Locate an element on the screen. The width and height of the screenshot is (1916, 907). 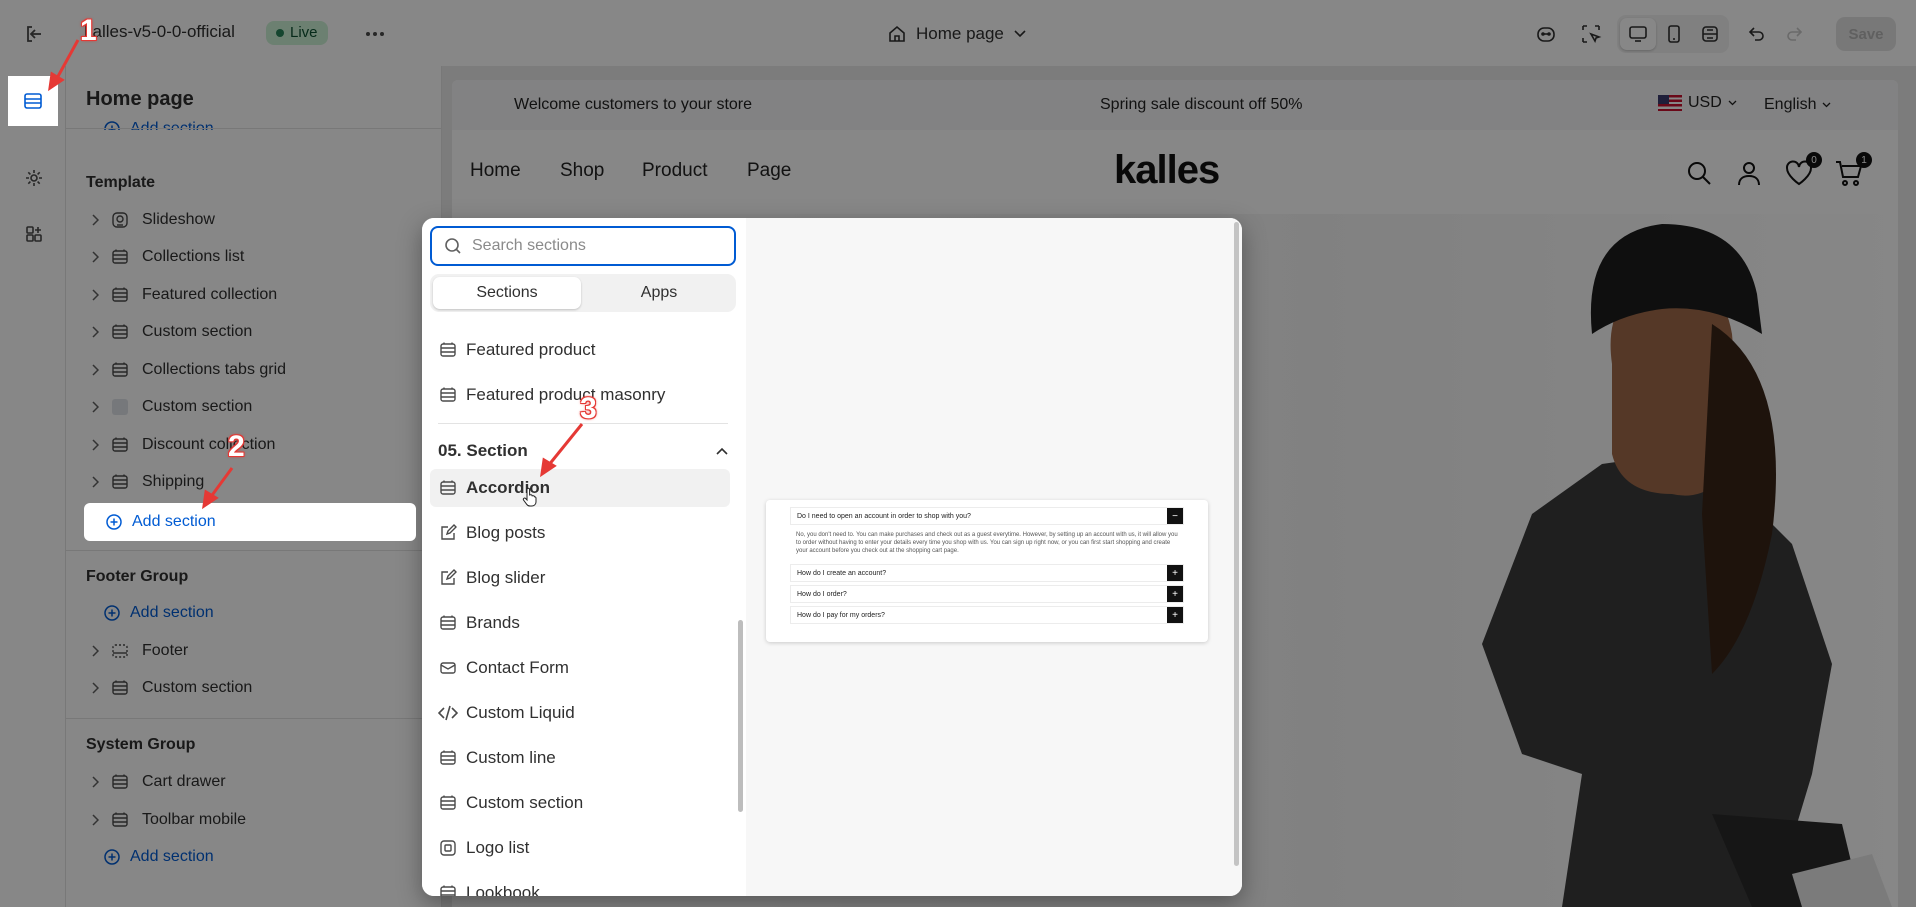
annotation-2: 2 is located at coordinates (236, 446).